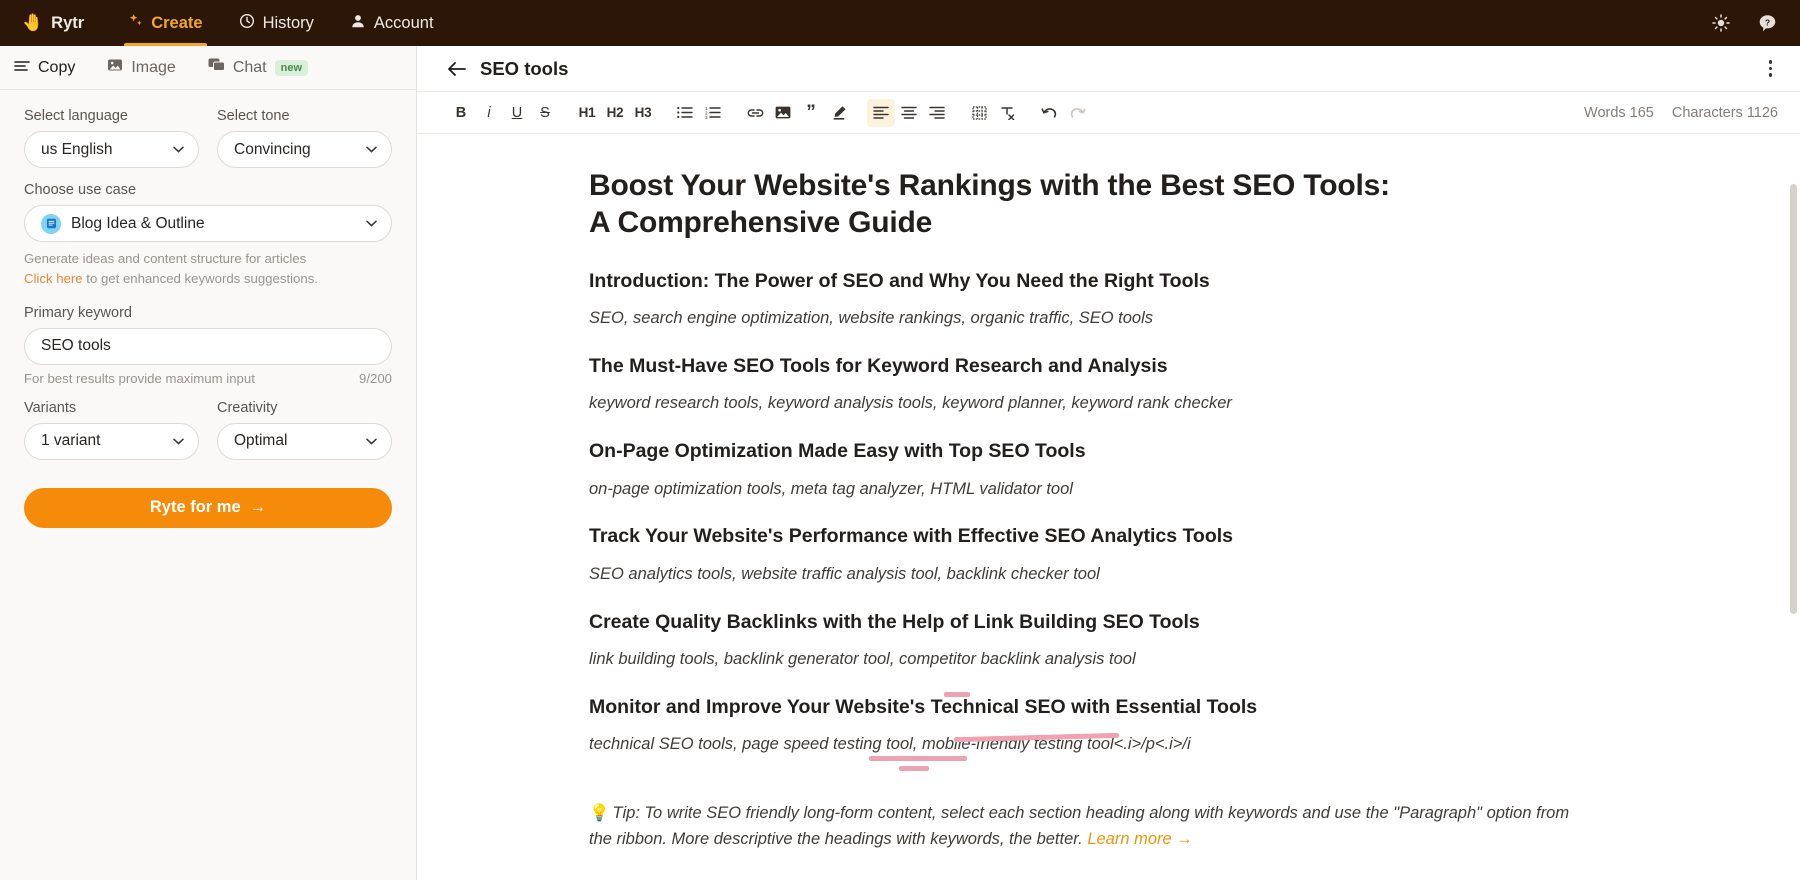 The width and height of the screenshot is (1800, 880). What do you see at coordinates (403, 22) in the screenshot?
I see `nav-label-account: Account` at bounding box center [403, 22].